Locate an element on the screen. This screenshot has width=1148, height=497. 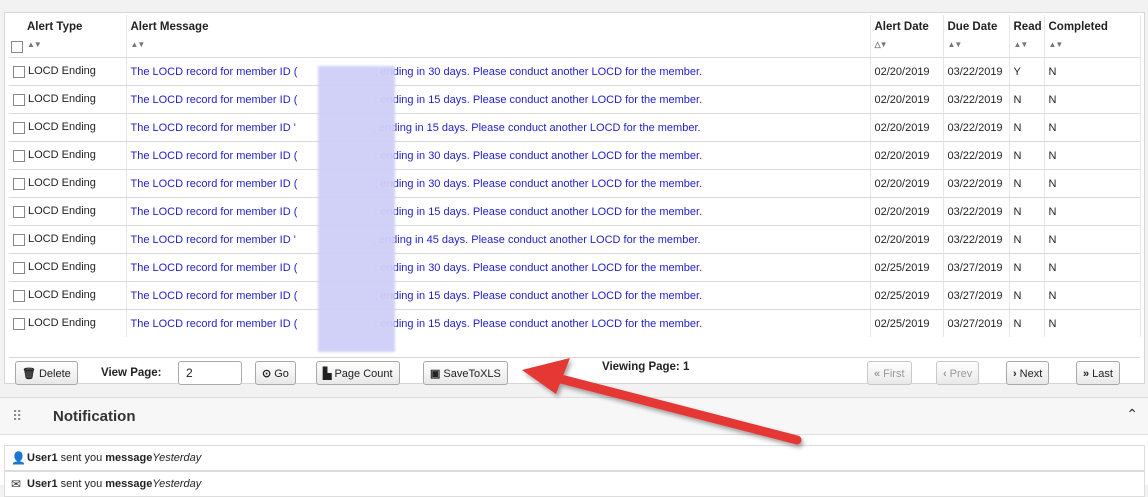
select-all-checkbox is located at coordinates (17, 47).